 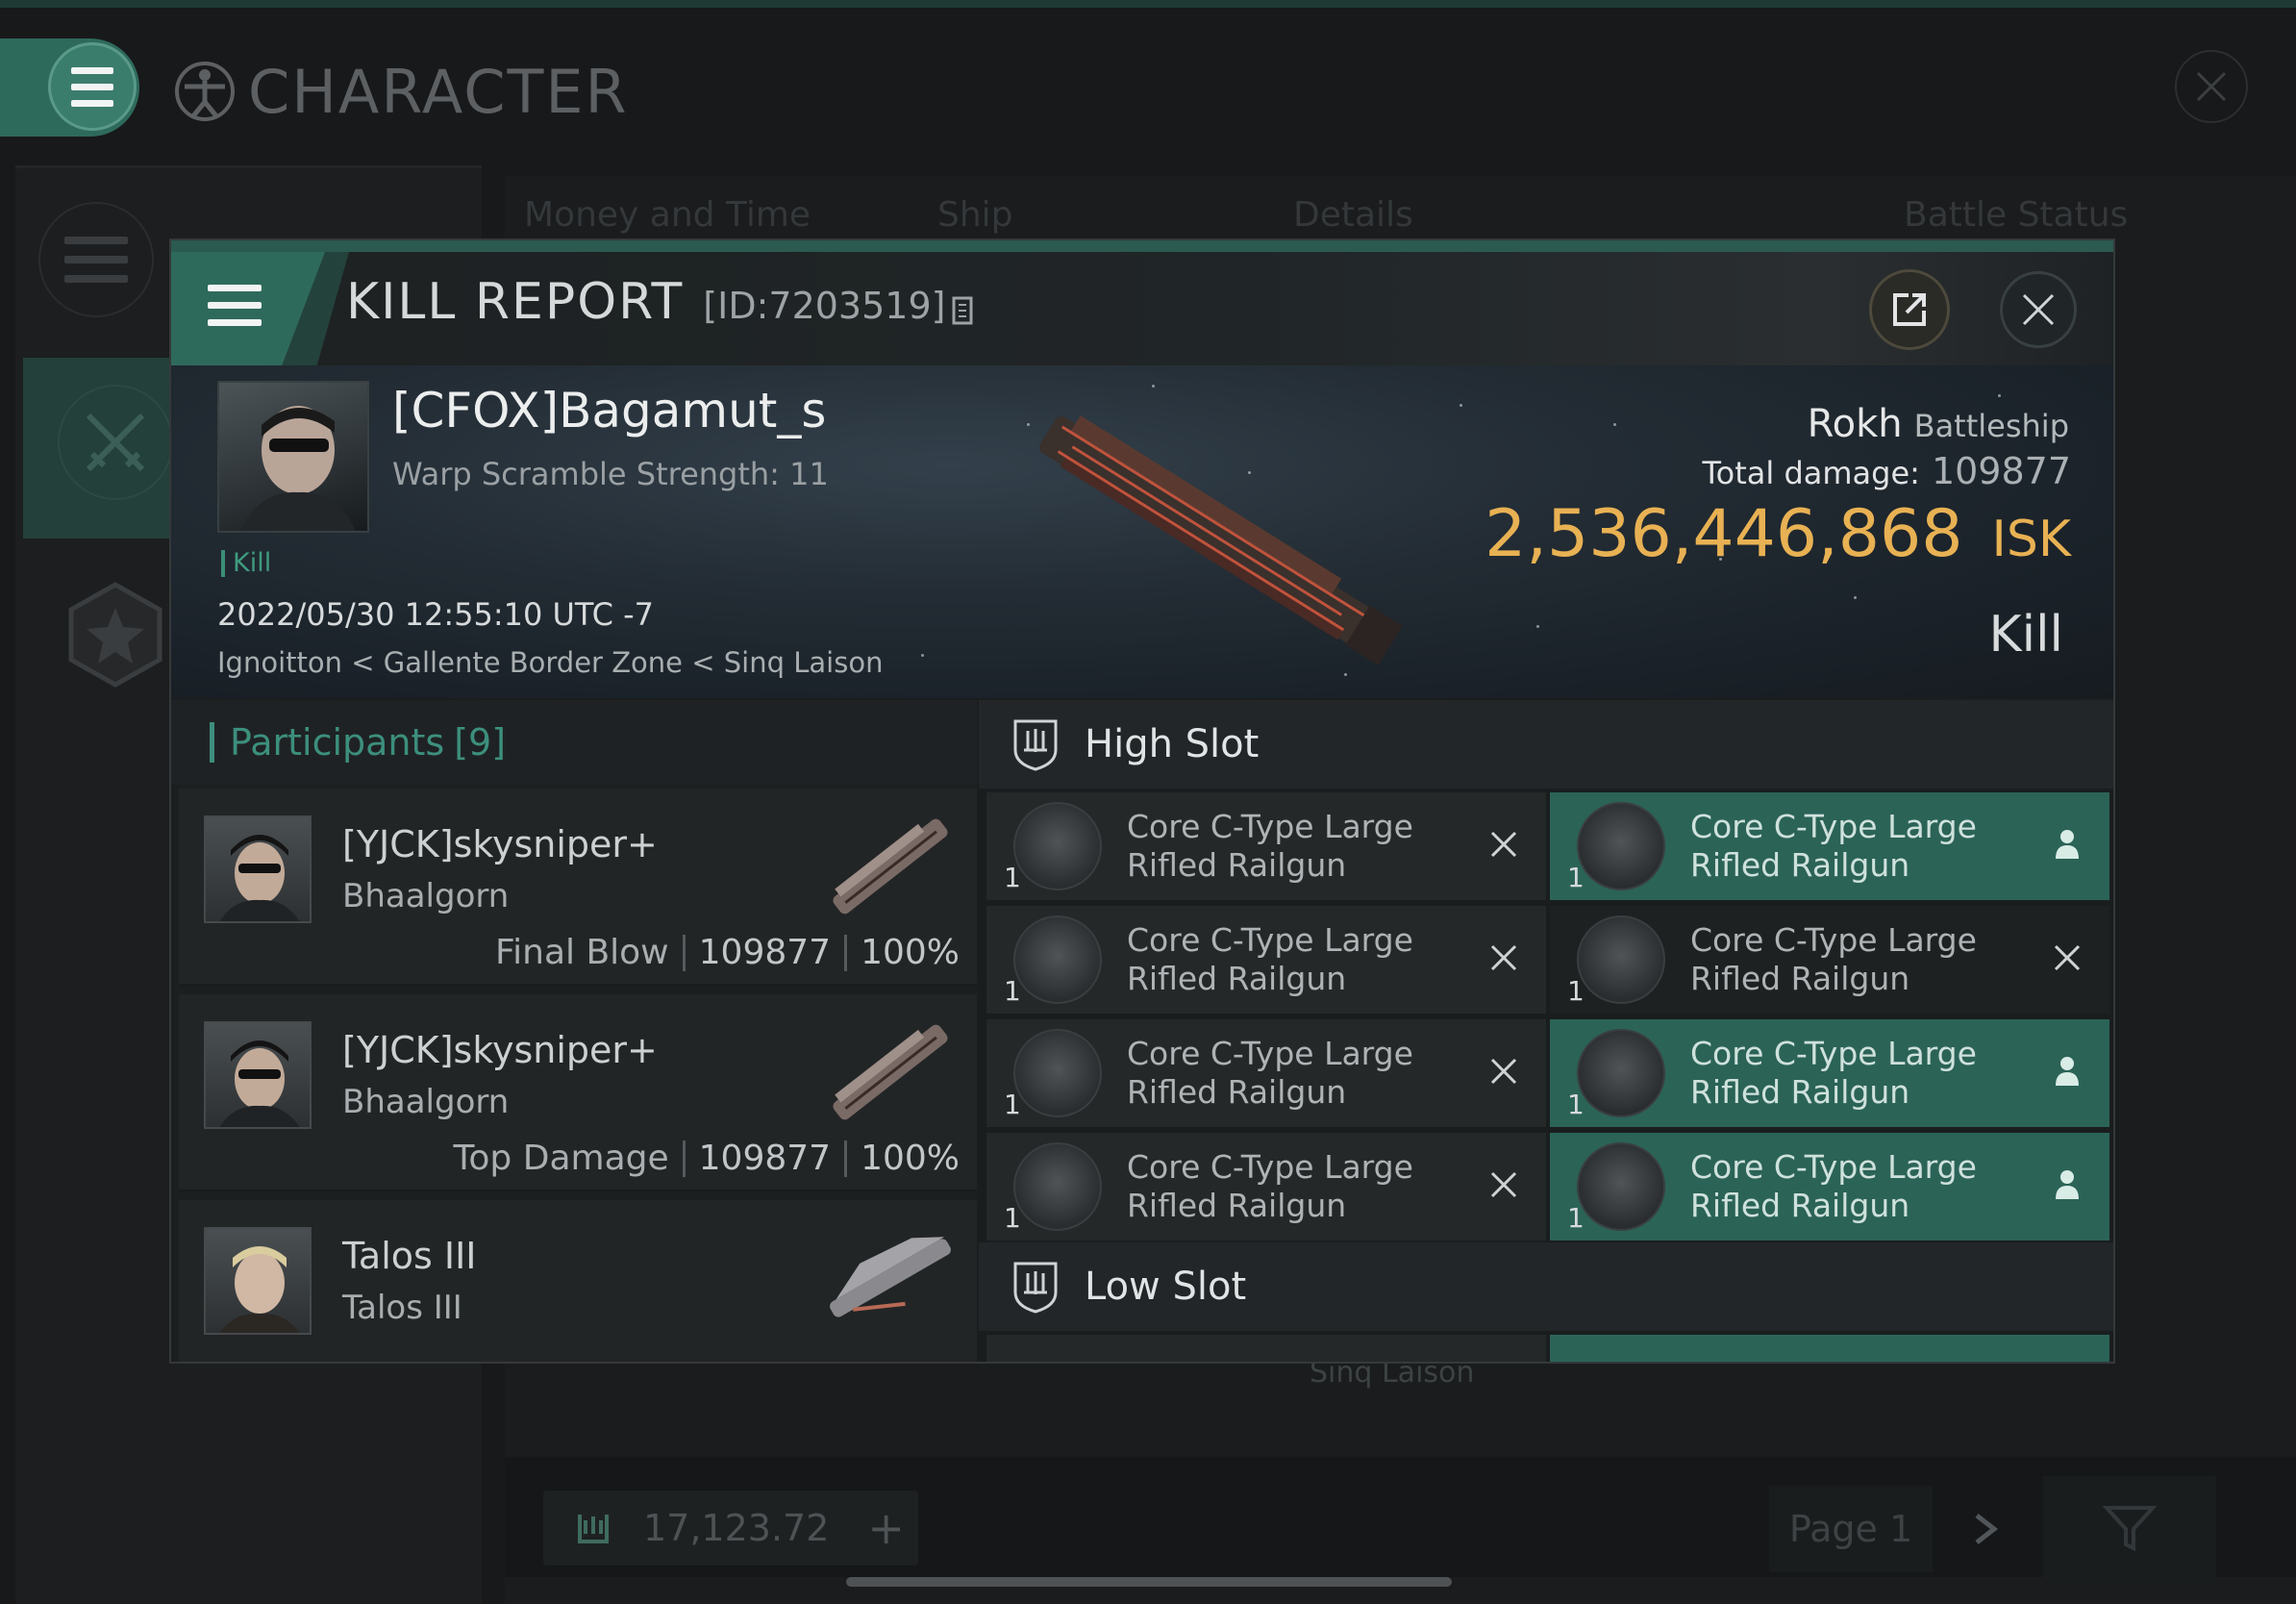 What do you see at coordinates (2016, 215) in the screenshot?
I see `tab-battle-status: Battle Status` at bounding box center [2016, 215].